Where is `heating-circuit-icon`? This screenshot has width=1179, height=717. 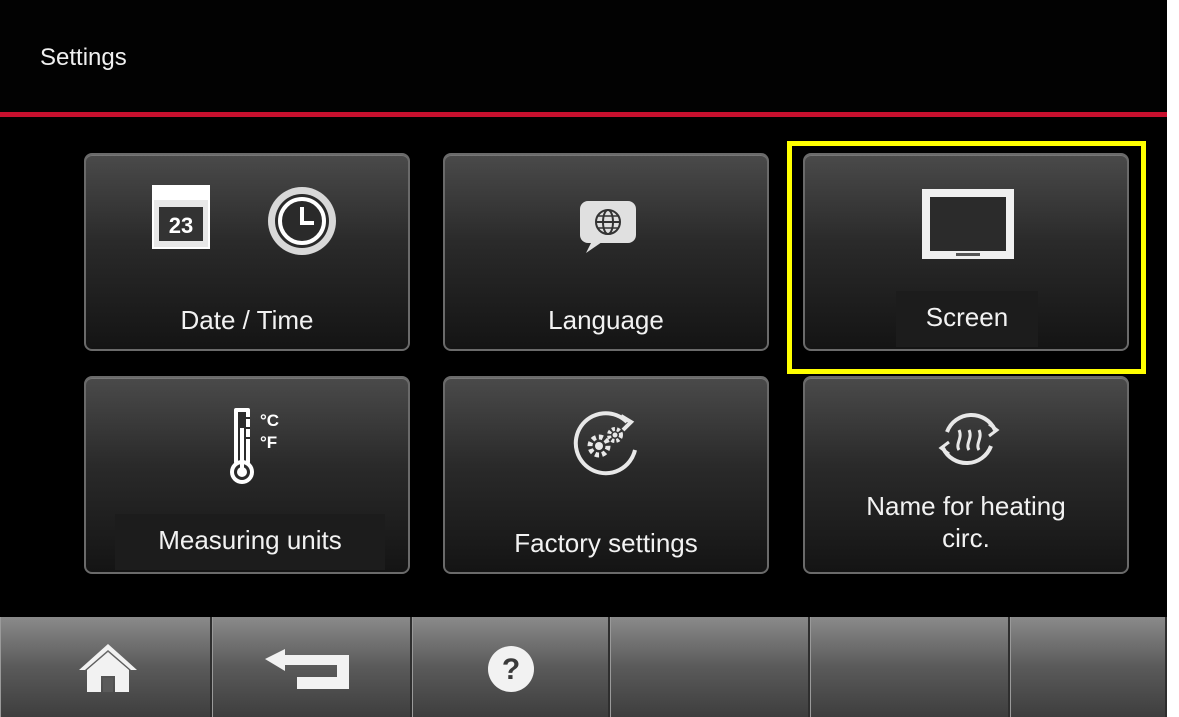
heating-circuit-icon is located at coordinates (969, 440).